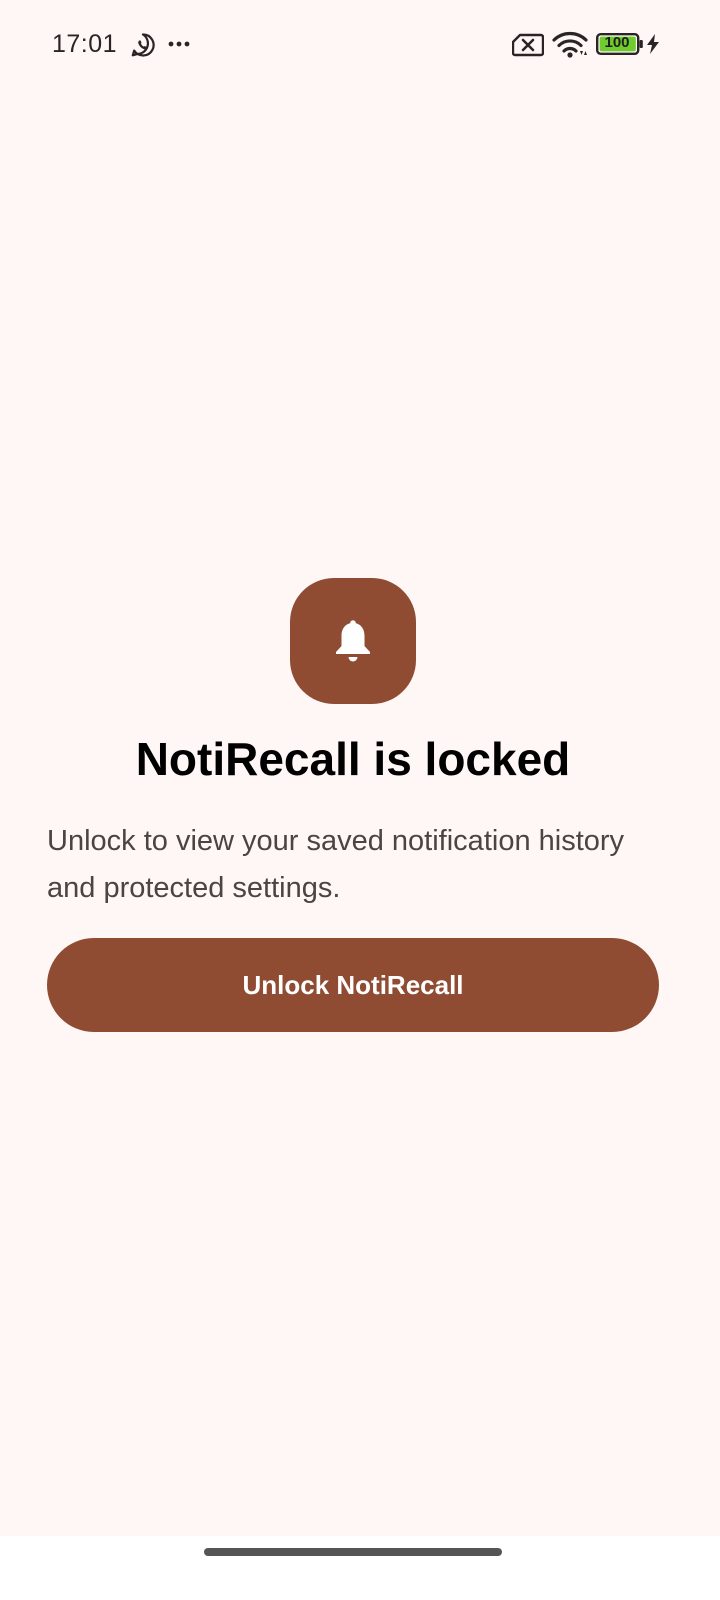  Describe the element at coordinates (85, 44) in the screenshot. I see `status-time: 17:01` at that location.